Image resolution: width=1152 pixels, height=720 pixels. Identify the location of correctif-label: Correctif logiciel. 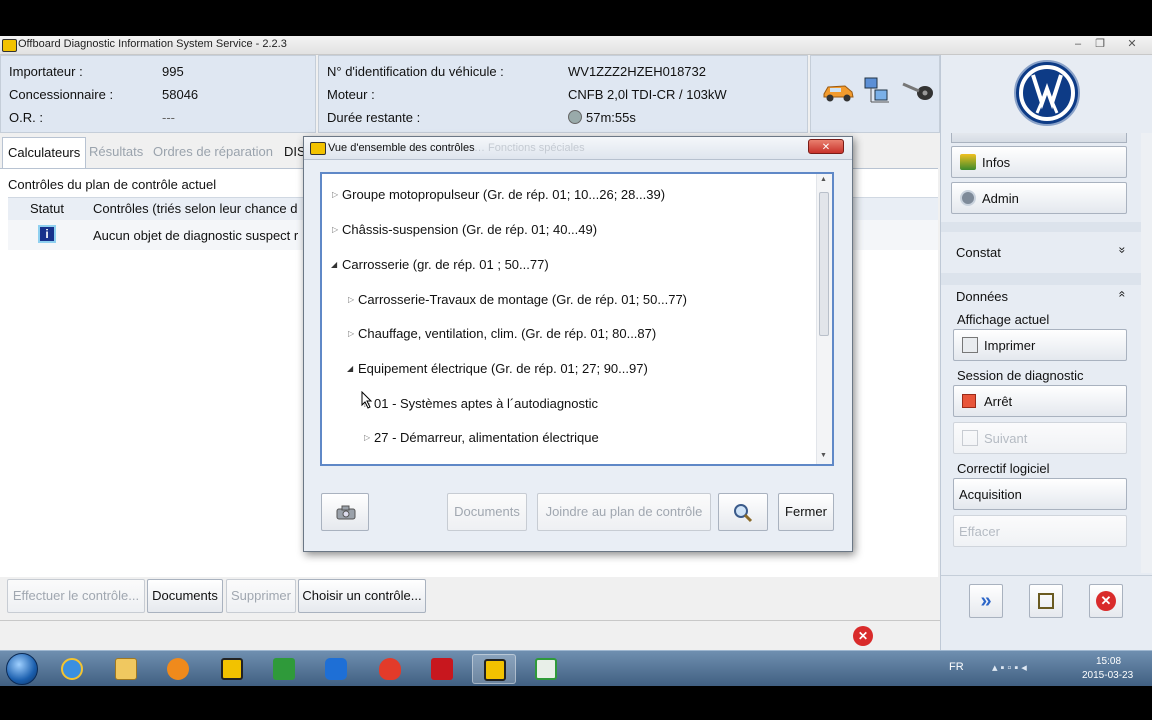
(1003, 468).